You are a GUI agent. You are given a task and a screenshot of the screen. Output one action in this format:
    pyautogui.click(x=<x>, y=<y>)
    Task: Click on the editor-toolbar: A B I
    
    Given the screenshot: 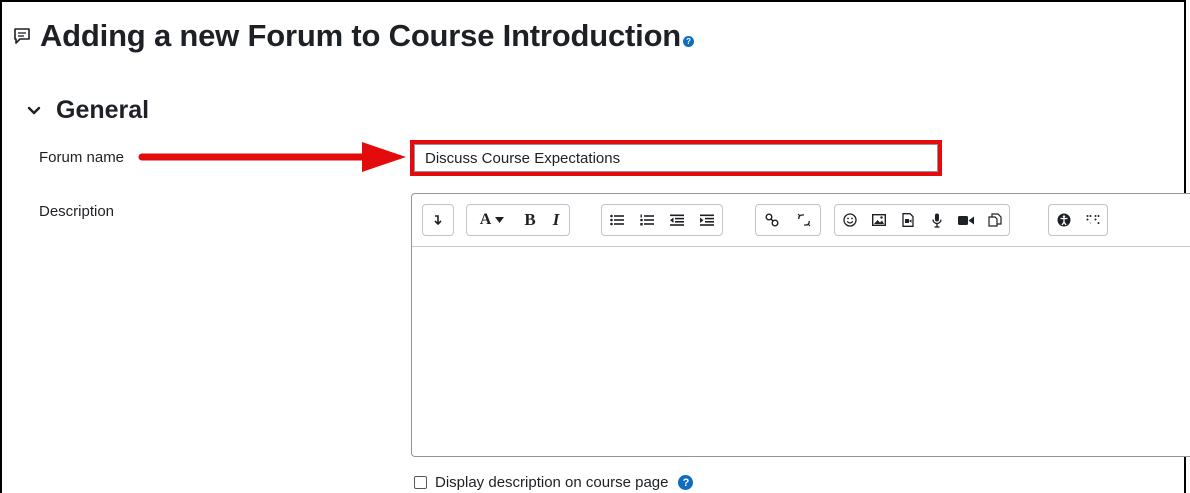 What is the action you would take?
    pyautogui.click(x=801, y=220)
    